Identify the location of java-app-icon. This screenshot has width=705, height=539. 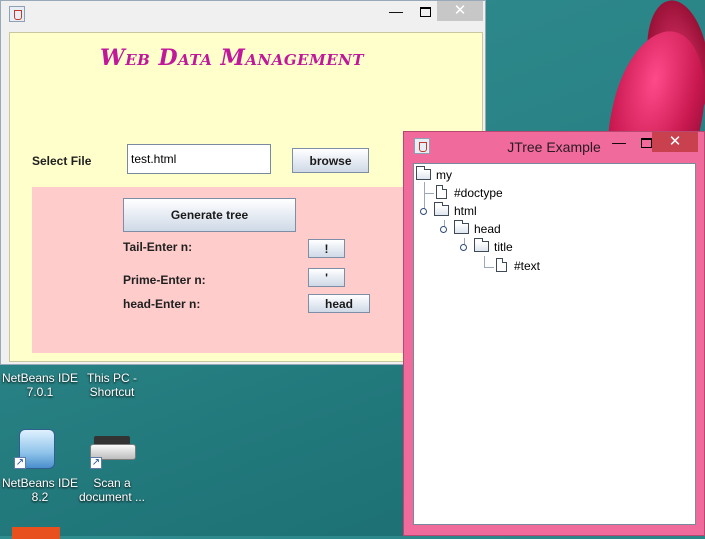
(17, 14).